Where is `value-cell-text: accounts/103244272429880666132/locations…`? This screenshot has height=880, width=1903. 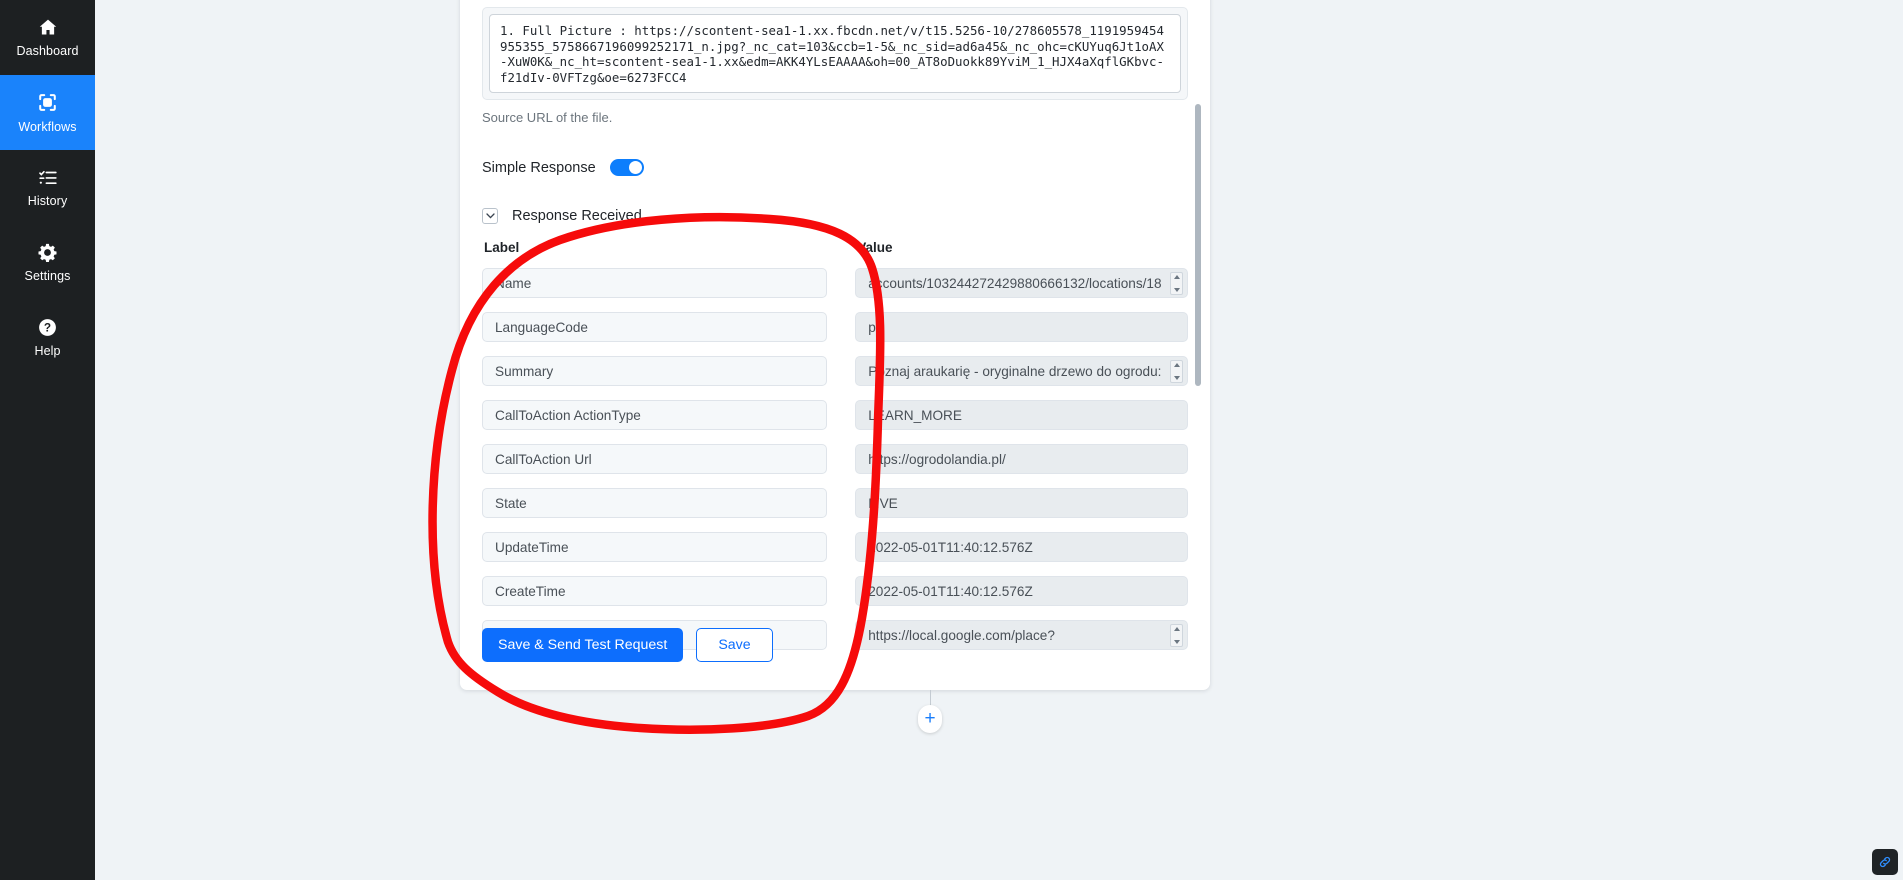 value-cell-text: accounts/103244272429880666132/locations… is located at coordinates (1015, 283).